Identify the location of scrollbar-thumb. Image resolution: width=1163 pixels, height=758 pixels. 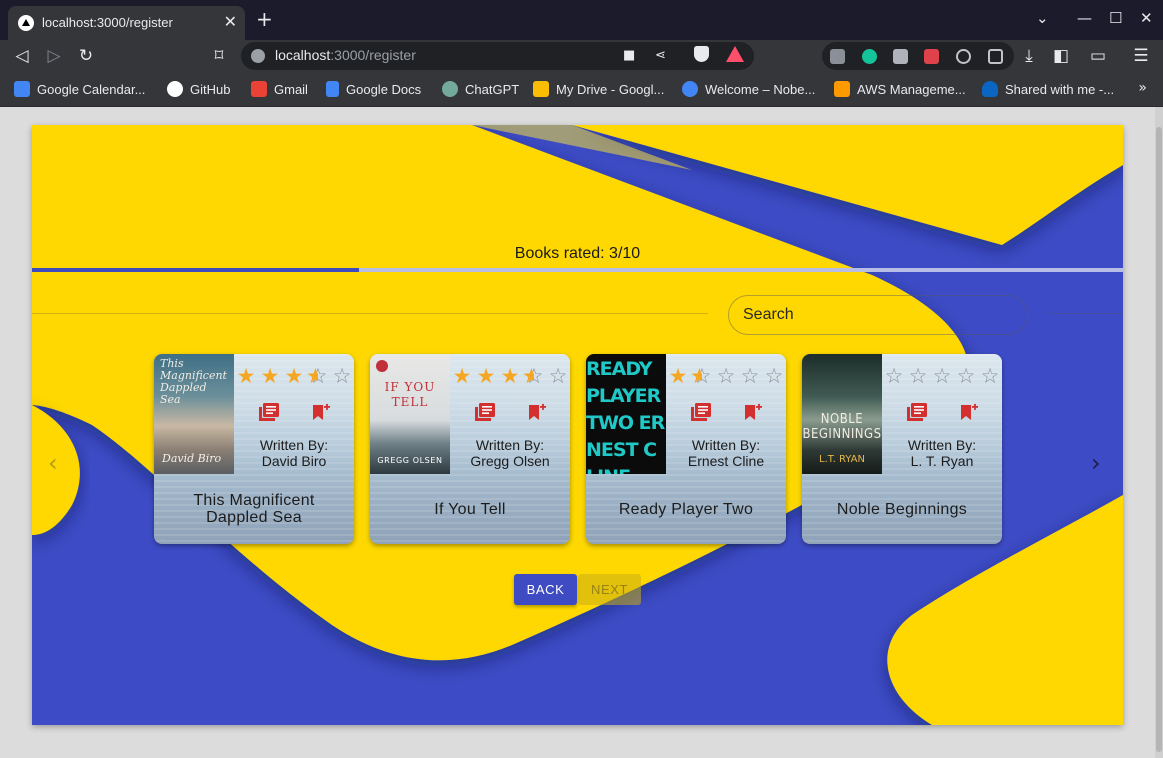
(1159, 439).